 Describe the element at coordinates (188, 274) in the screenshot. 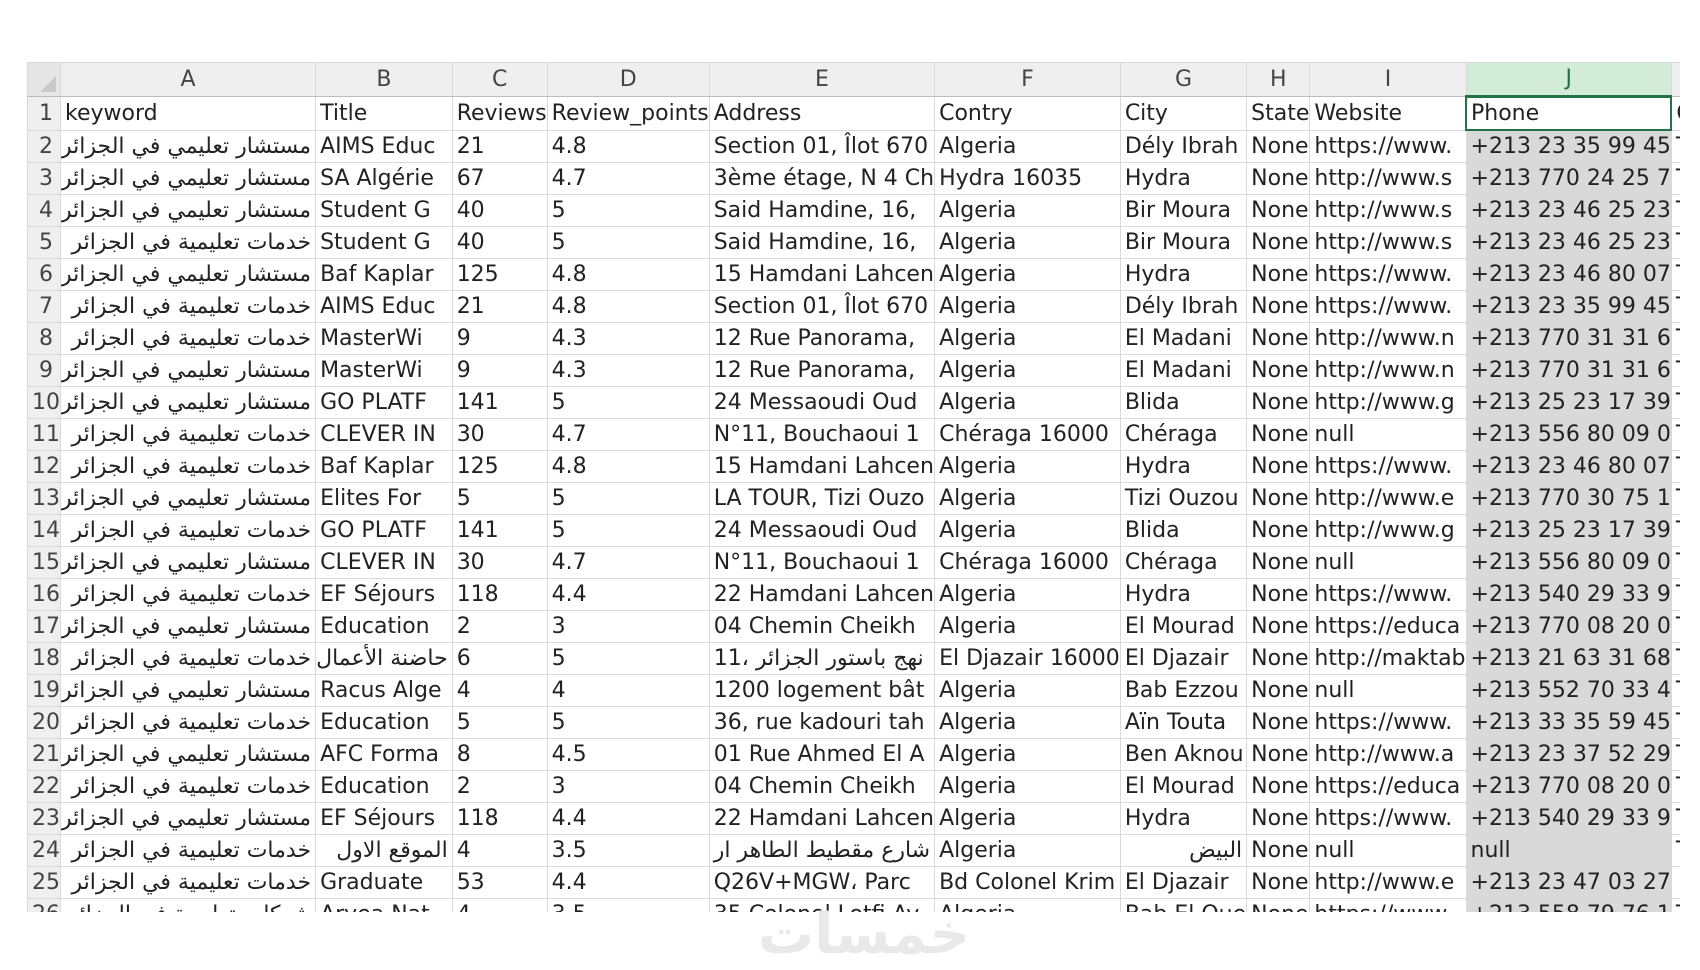

I see `cell-a6: مستشار تعليمي في الجزائر` at that location.